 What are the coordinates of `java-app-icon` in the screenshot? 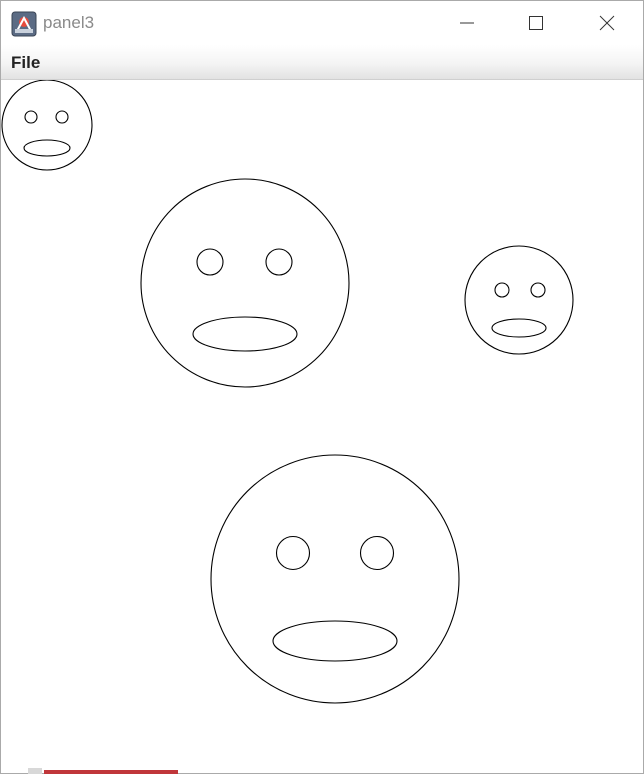 It's located at (24, 24).